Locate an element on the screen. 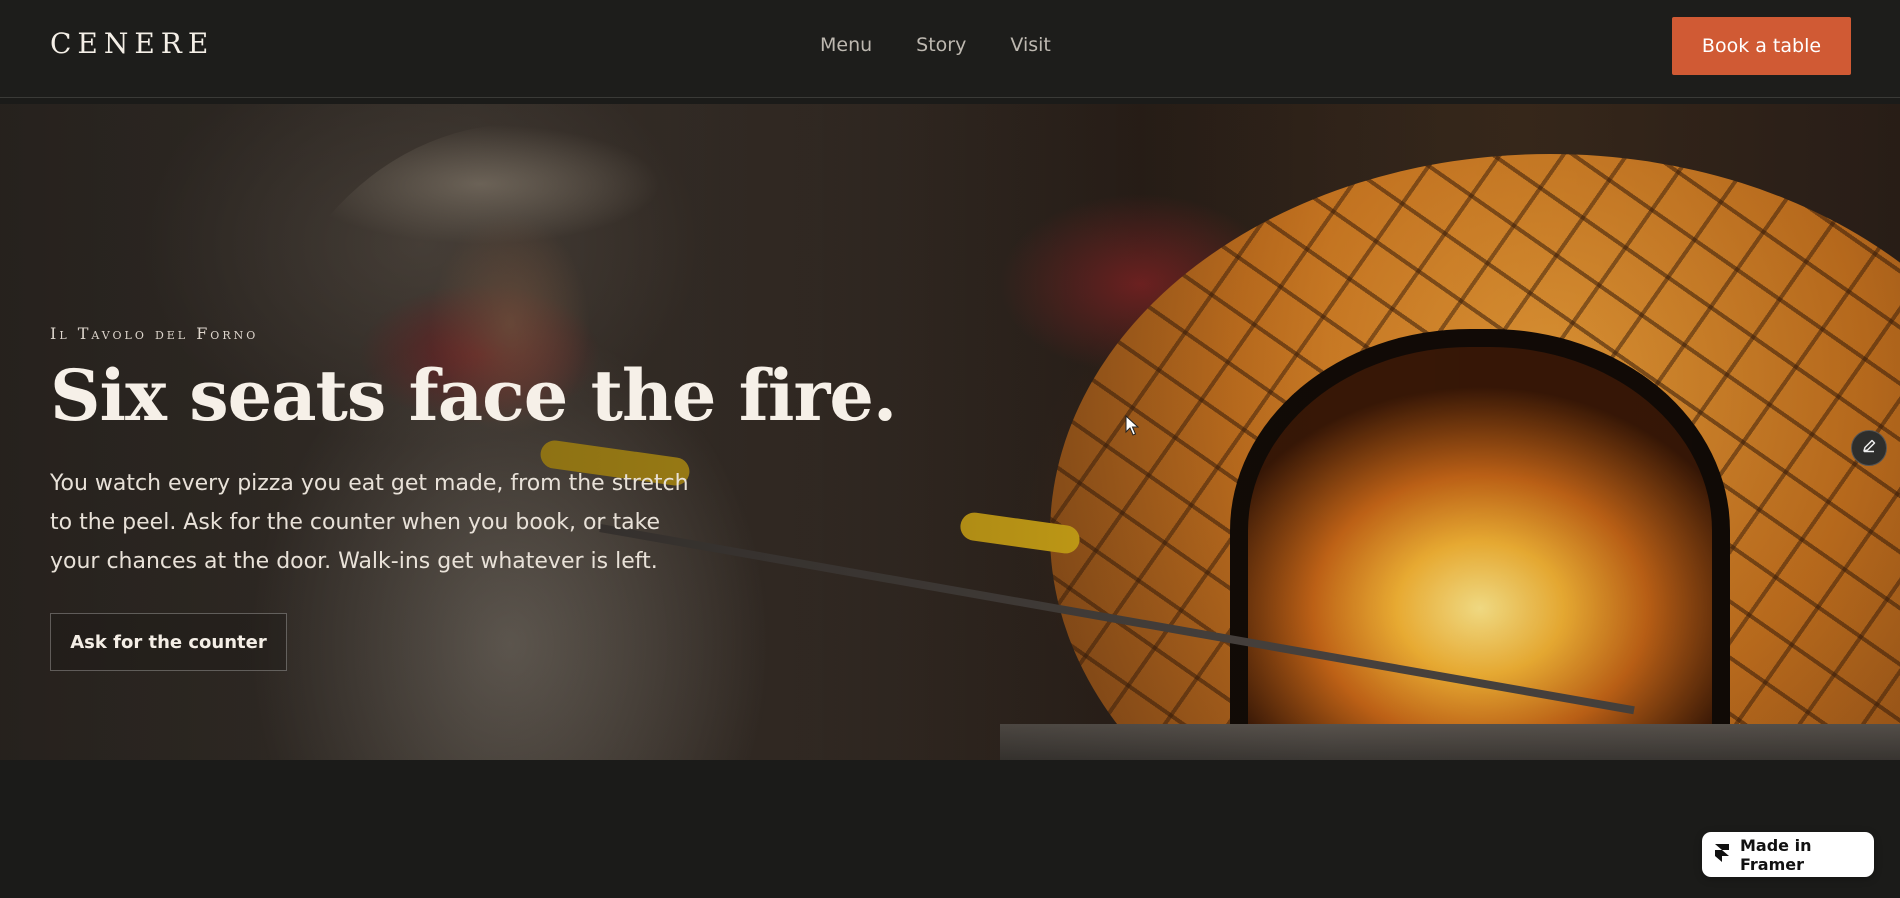 The width and height of the screenshot is (1900, 898). brand-logo: CENERE is located at coordinates (132, 43).